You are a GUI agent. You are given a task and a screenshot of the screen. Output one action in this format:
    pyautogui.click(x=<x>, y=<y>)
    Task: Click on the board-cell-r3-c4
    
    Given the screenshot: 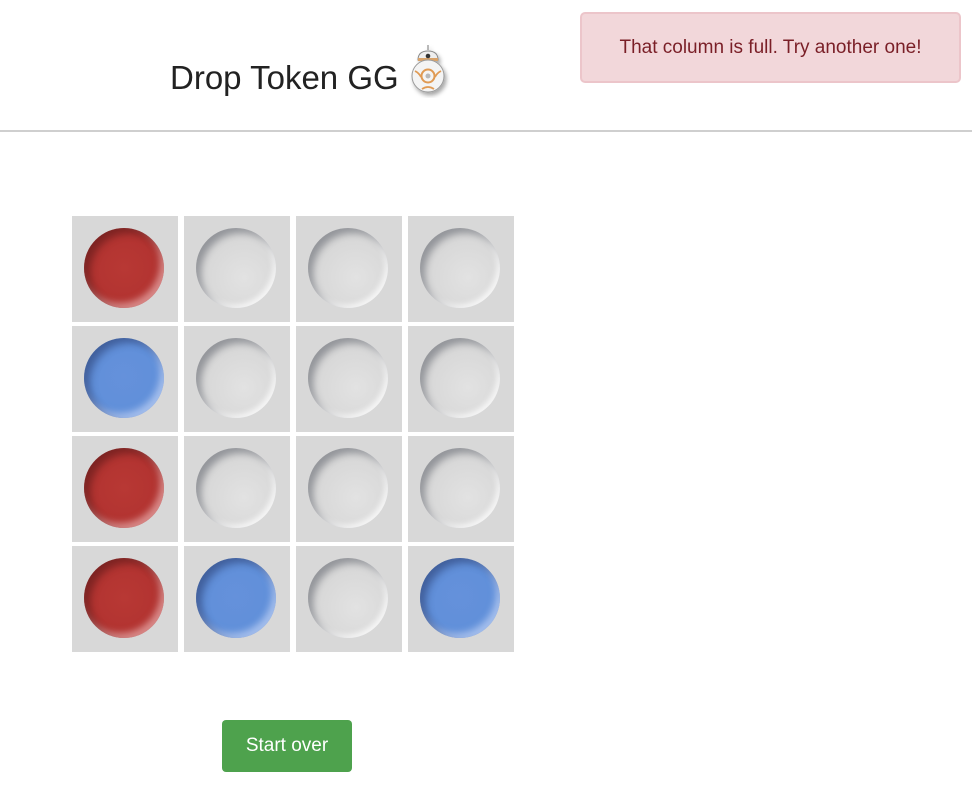 What is the action you would take?
    pyautogui.click(x=461, y=489)
    